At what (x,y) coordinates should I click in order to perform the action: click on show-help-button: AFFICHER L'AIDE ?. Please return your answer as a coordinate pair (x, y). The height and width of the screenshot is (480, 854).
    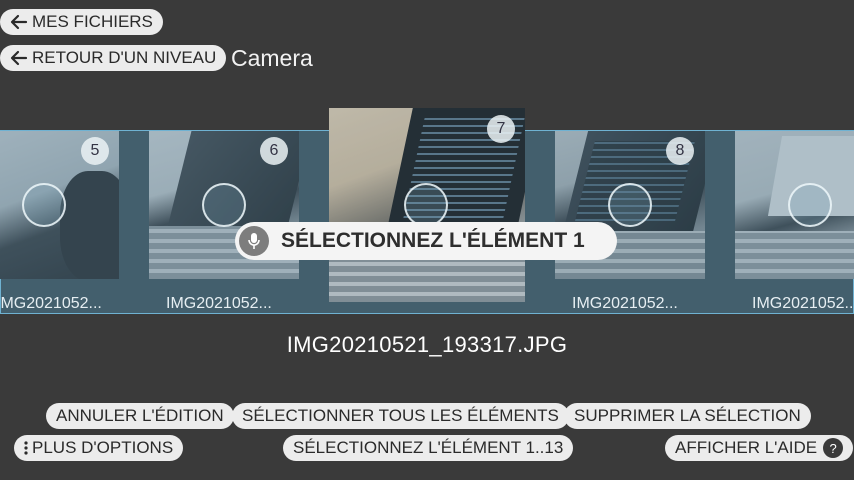
    Looking at the image, I should click on (759, 448).